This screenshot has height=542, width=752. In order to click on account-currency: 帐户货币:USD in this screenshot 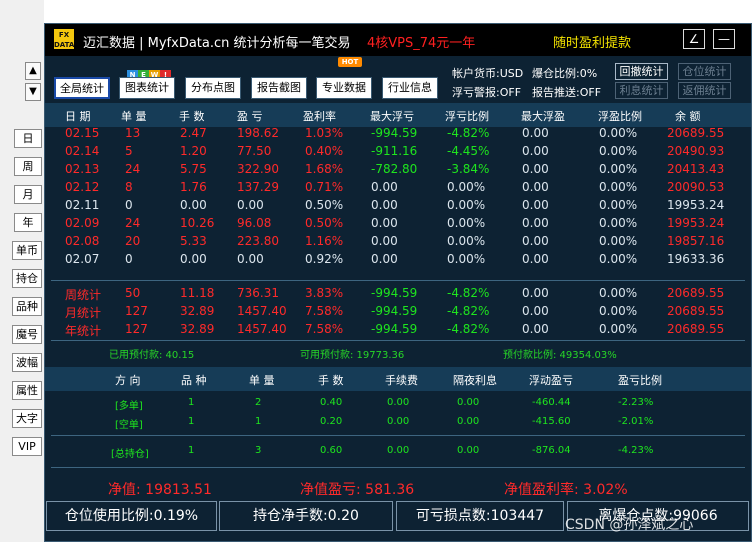, I will do `click(488, 73)`.